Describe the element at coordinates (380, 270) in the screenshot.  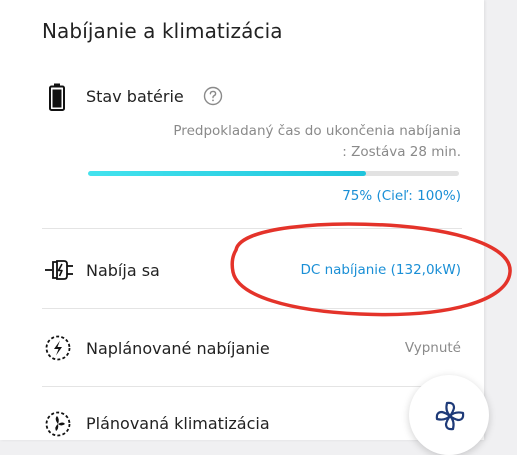
I see `charging-value: DC nabíjanie (132,0kW)` at that location.